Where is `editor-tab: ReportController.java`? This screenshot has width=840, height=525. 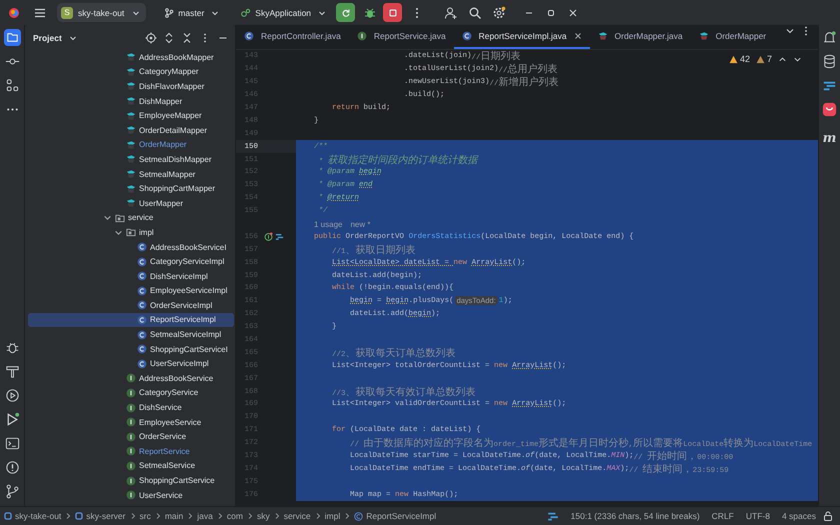 editor-tab: ReportController.java is located at coordinates (292, 37).